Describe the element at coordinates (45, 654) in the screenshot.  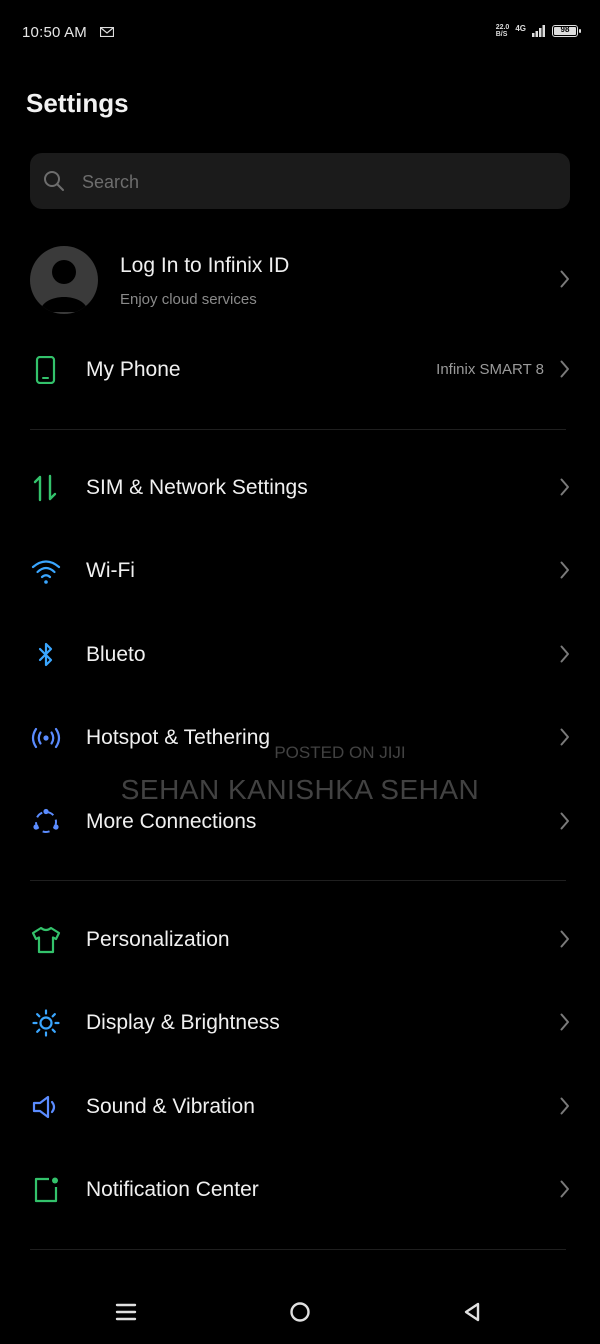
I see `bluetooth-icon` at that location.